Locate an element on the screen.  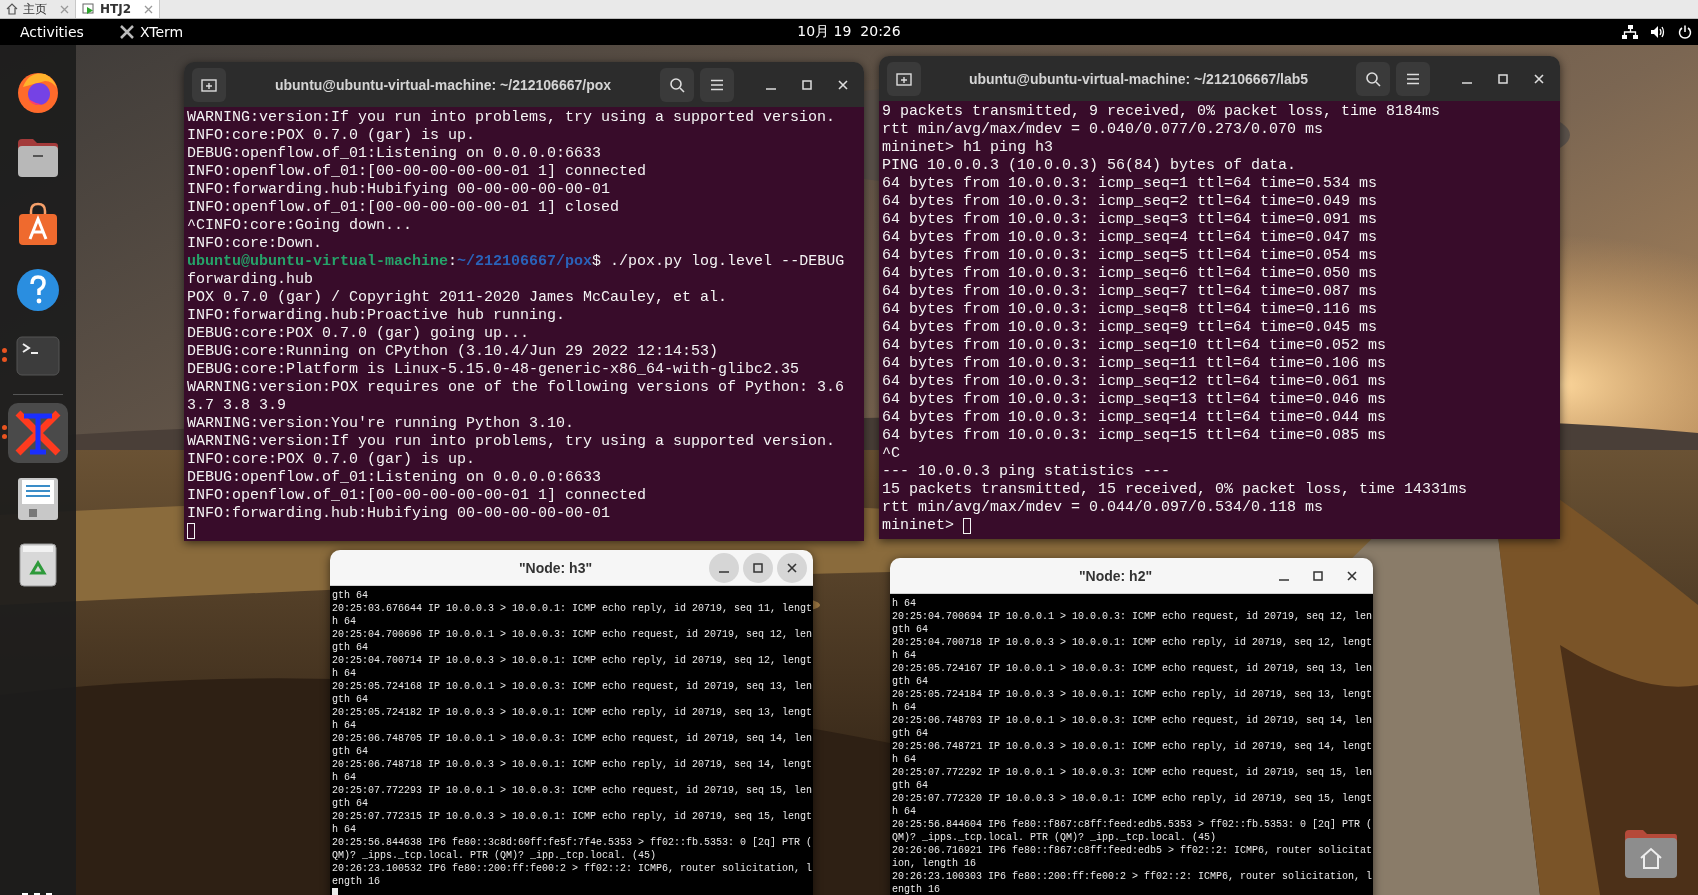
terminal-line: 20:25:05.724182 IP 10.0.0.3 > 10.0.0.1: ICMP echo reply, id 20719, seq 13, lengt is located at coordinates (572, 712).